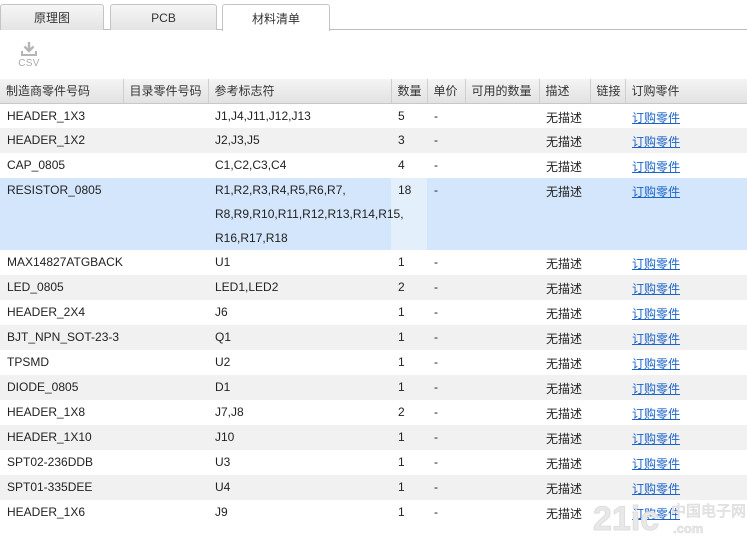 The image size is (747, 538). I want to click on table-row: BJT_NPN_SOT-23-3 Q1 1- 无描述 订购零件, so click(373, 337).